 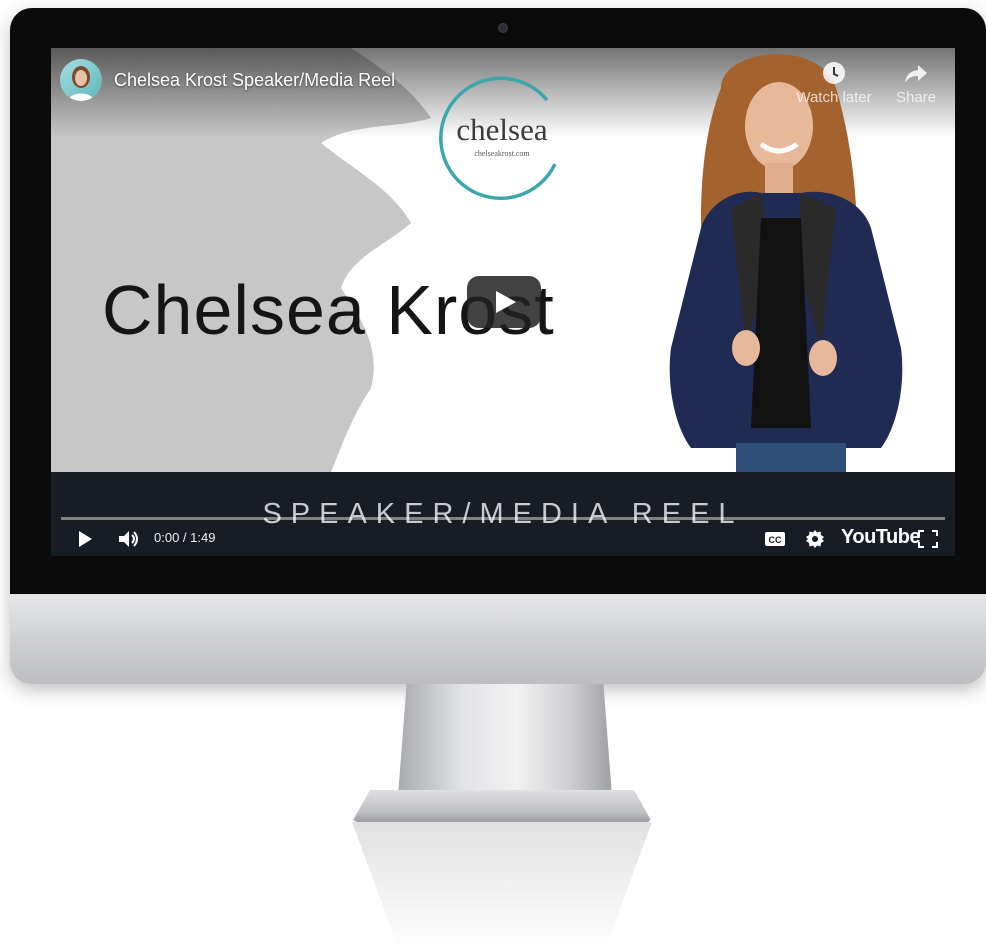 I want to click on play-icon, so click(x=85, y=539).